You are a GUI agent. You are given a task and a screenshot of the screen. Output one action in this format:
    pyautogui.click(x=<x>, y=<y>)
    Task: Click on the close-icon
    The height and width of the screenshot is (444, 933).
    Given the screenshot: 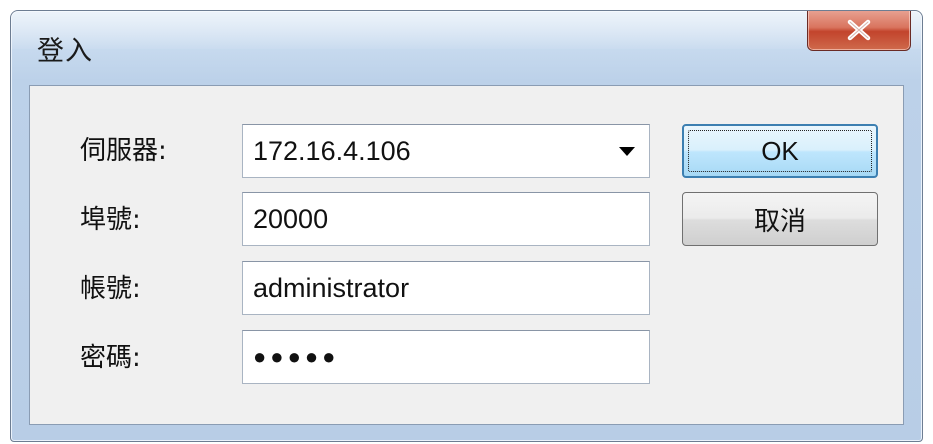 What is the action you would take?
    pyautogui.click(x=859, y=30)
    